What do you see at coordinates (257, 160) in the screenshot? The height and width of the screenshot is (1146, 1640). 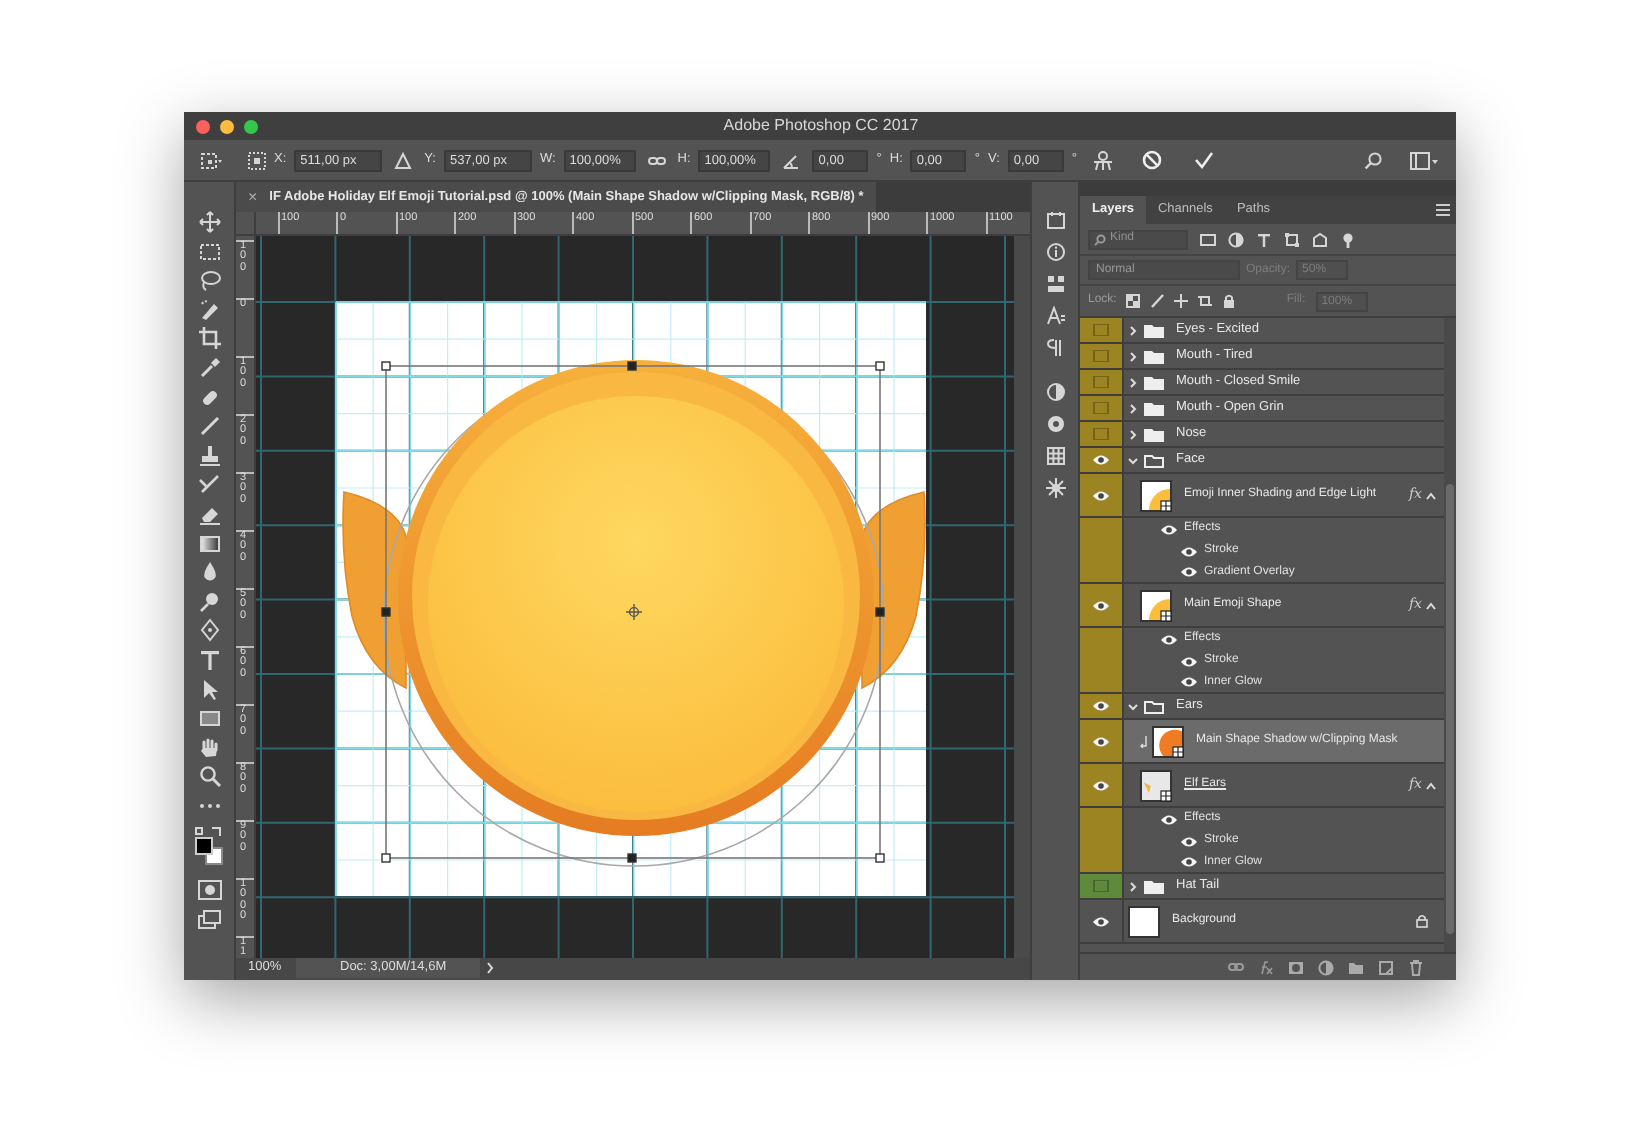 I see `reference-point-icon` at bounding box center [257, 160].